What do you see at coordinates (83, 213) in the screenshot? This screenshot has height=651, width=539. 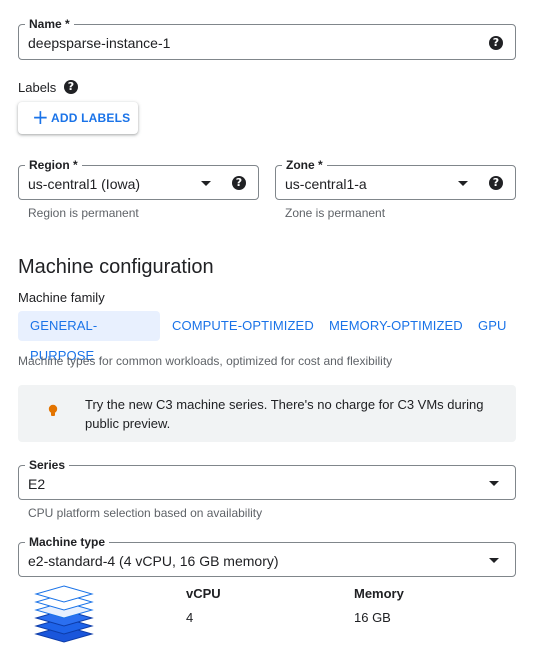 I see `region-hint: Region is permanent` at bounding box center [83, 213].